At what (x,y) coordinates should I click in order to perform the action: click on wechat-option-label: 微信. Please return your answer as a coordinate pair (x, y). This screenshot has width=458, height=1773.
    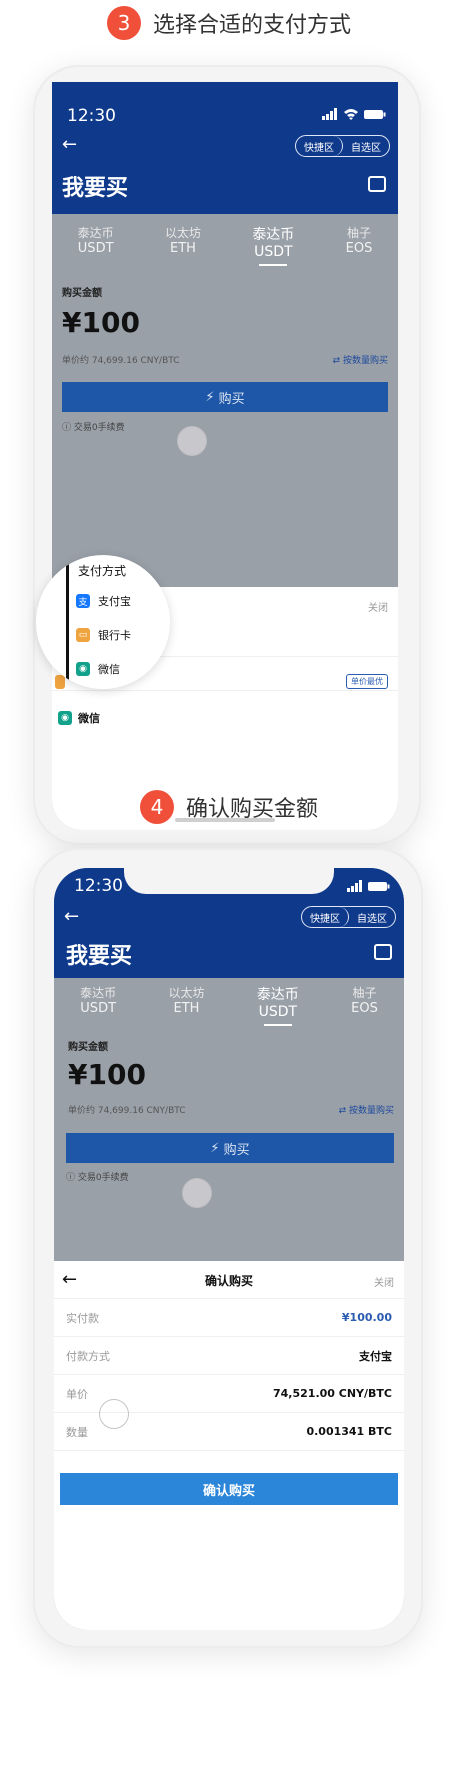
    Looking at the image, I should click on (109, 669).